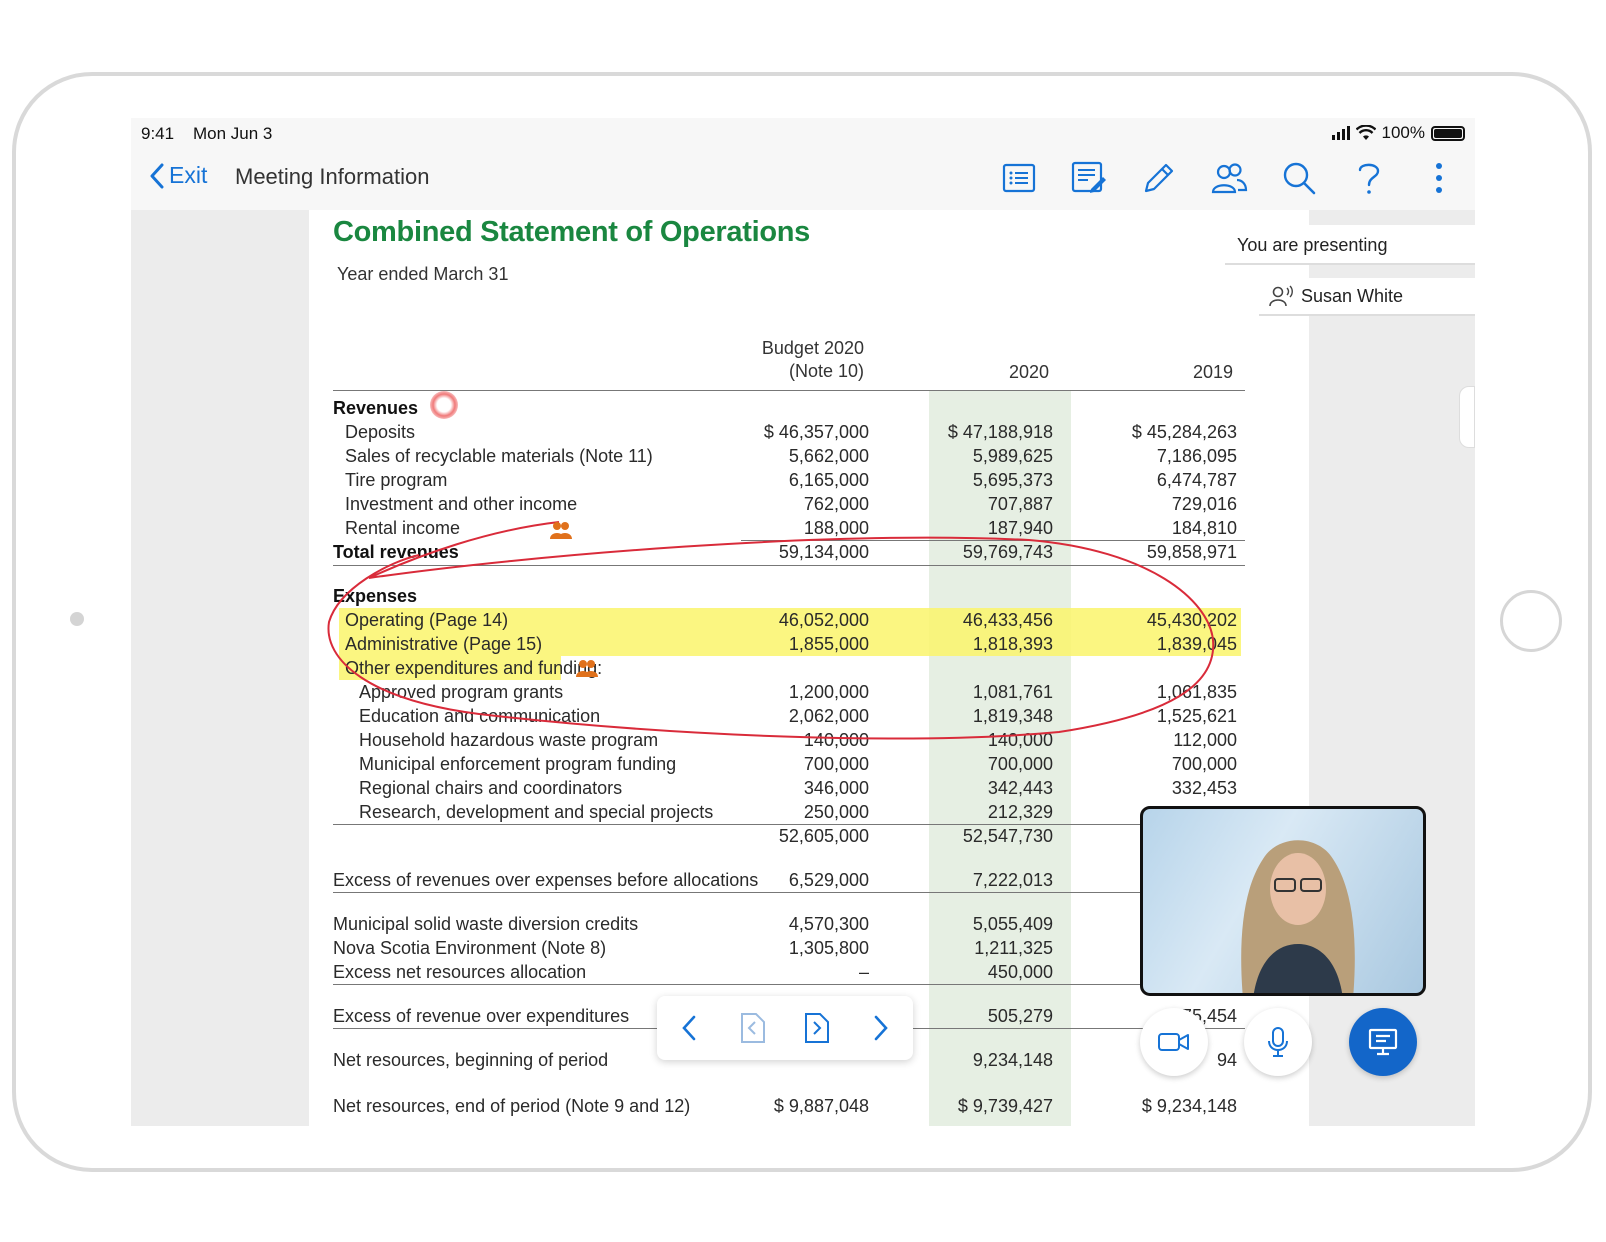 The image size is (1606, 1242). What do you see at coordinates (1020, 740) in the screenshot?
I see `cell-2020: 140,000` at bounding box center [1020, 740].